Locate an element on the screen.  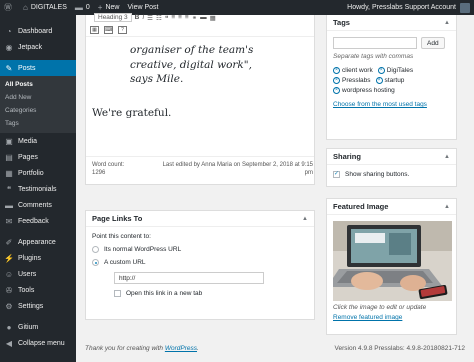
more-tag-button: ▬ is located at coordinates (203, 17).